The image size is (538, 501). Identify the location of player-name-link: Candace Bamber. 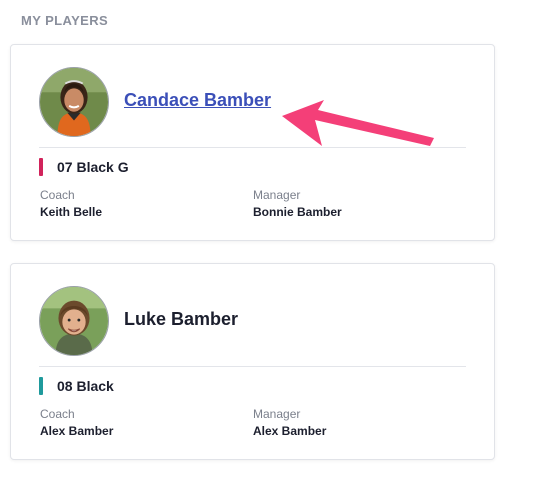
(197, 100).